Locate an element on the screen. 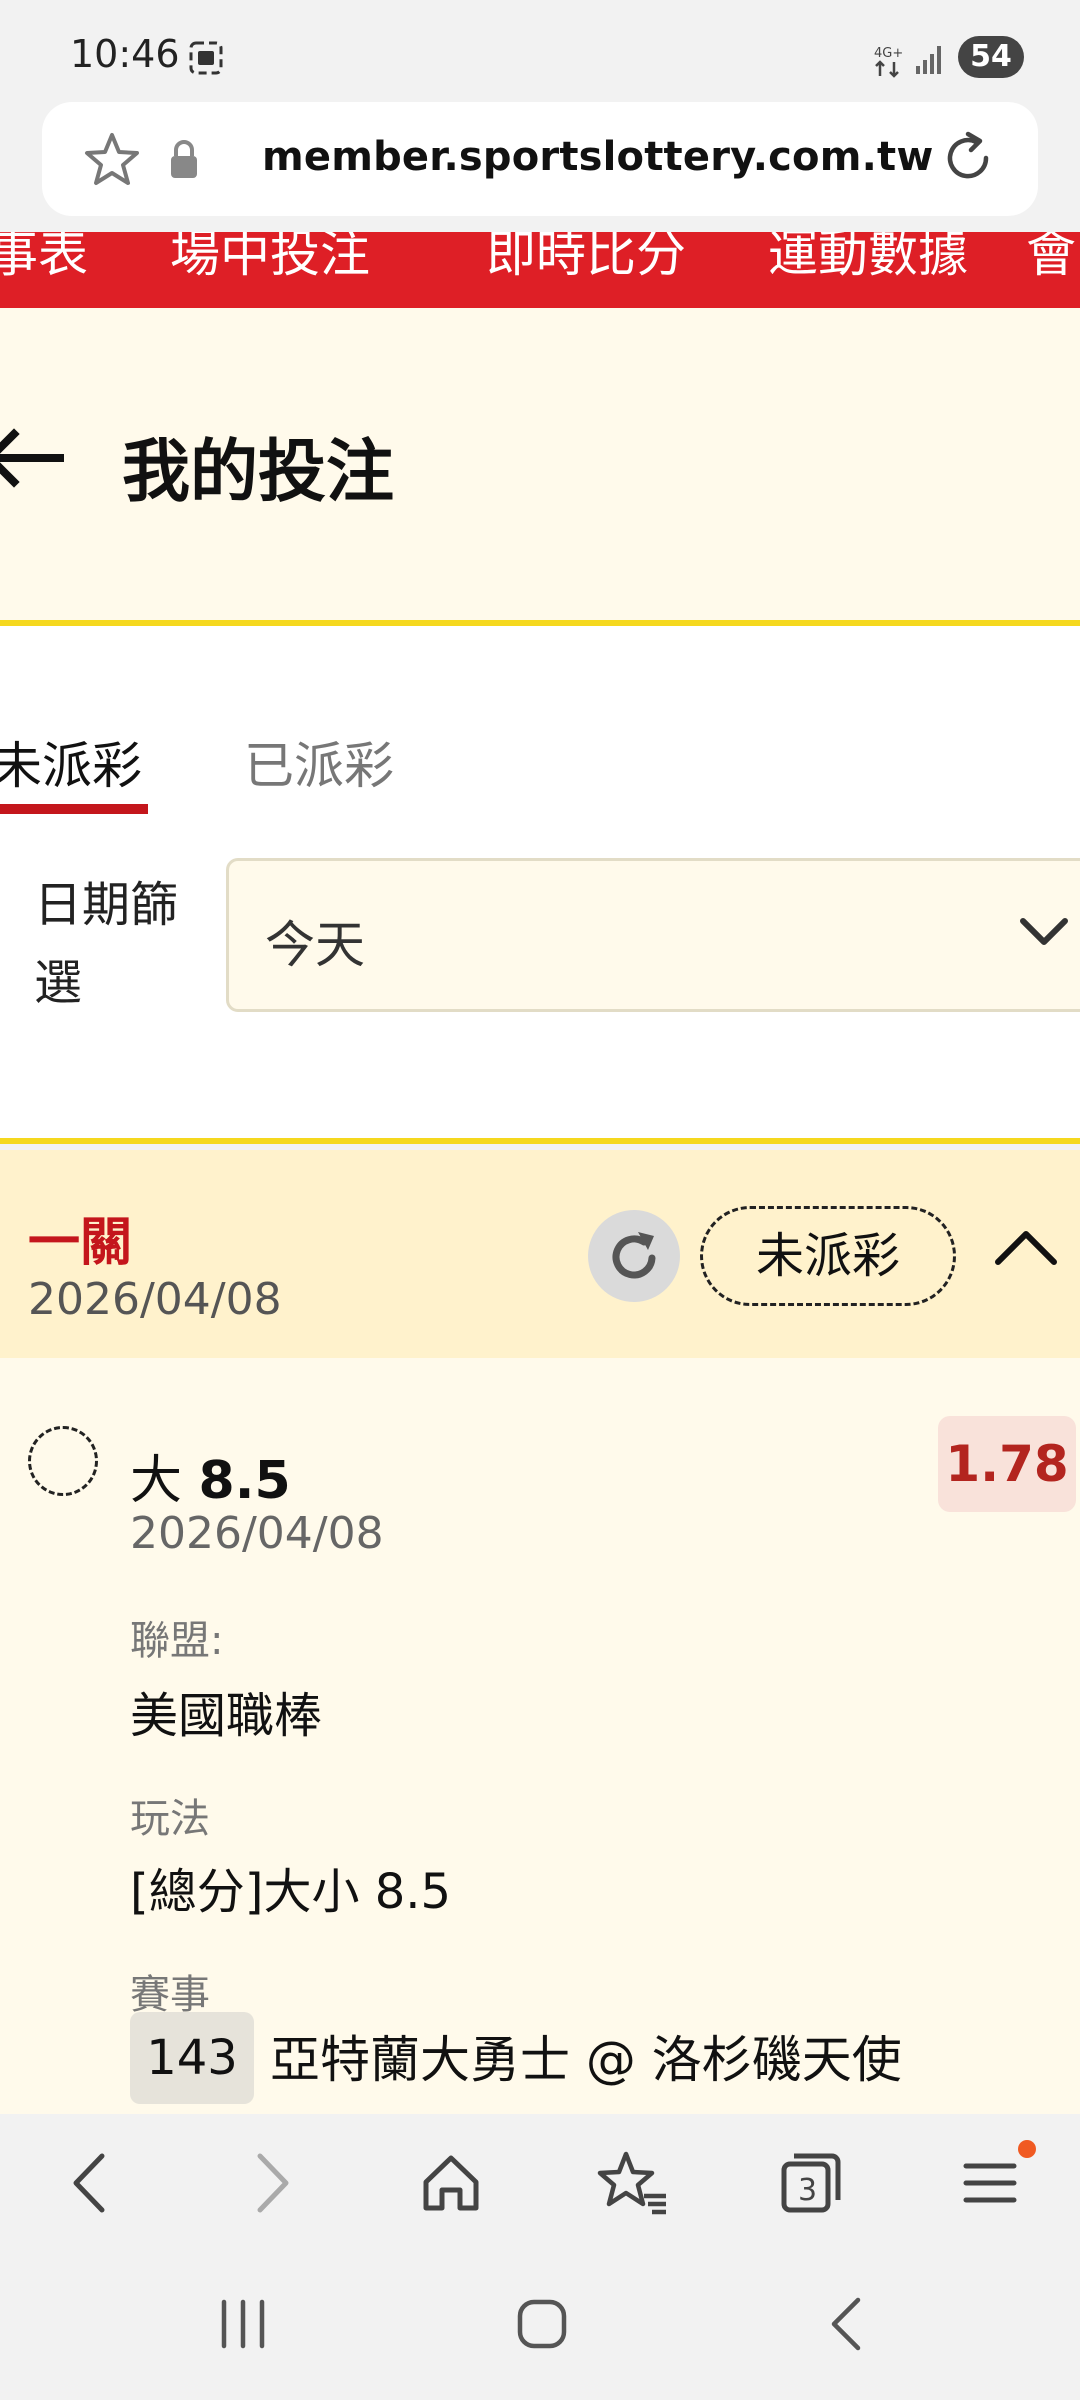 This screenshot has height=2400, width=1080. status-time: 10:46 is located at coordinates (125, 54).